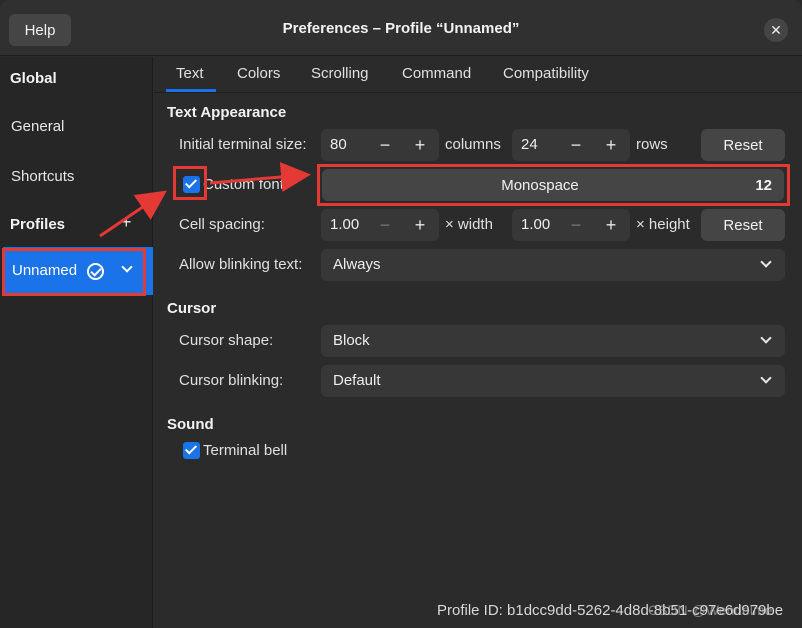 This screenshot has height=628, width=802. I want to click on annotation-arrows, so click(205, 200).